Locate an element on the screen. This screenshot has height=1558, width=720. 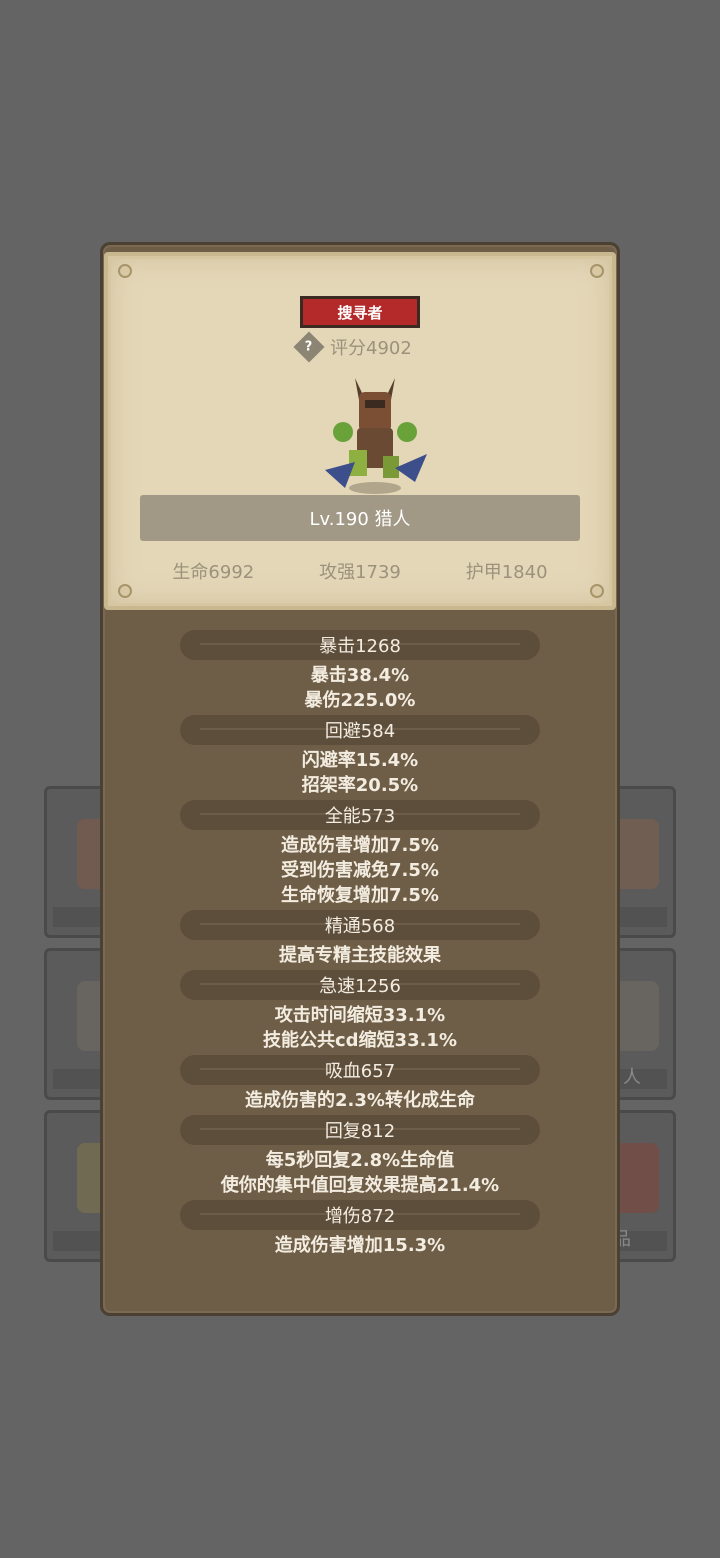
base-stats-row: 生命6992 攻强1739 护甲1840 is located at coordinates (360, 571).